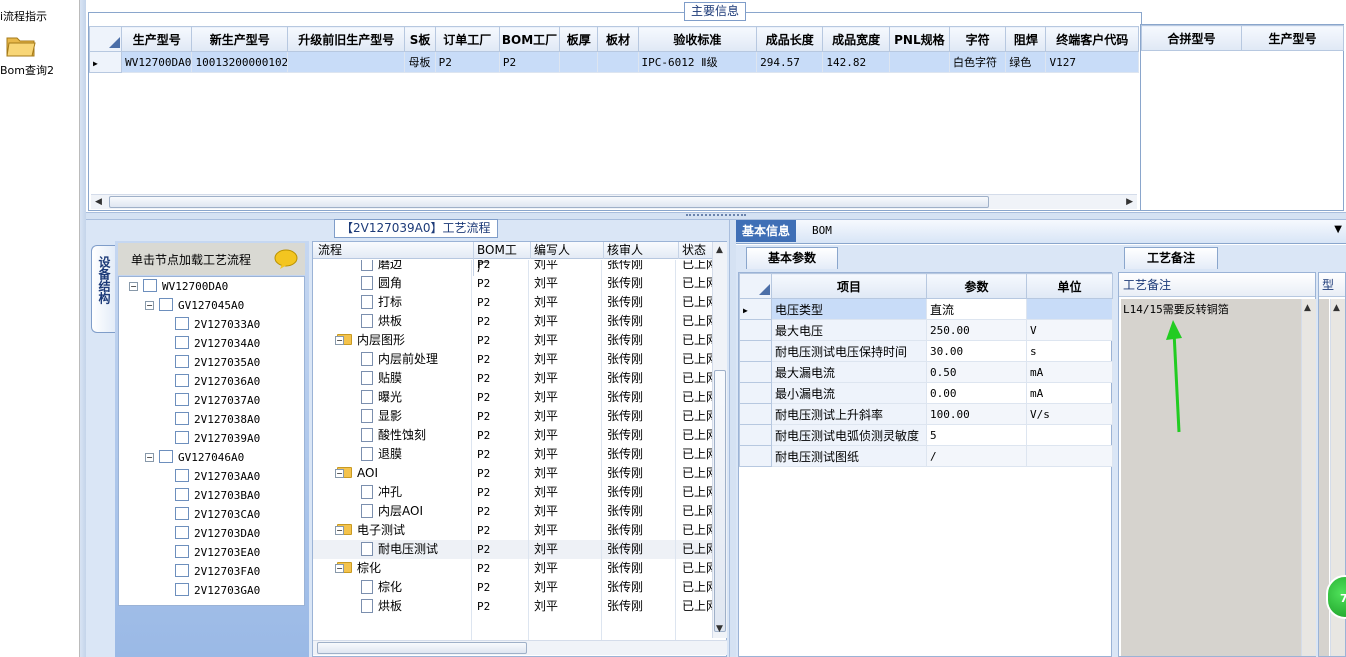 This screenshot has height=657, width=1346. I want to click on flow-row: 内层AOI P2 刘平 张传刚 已上网, so click(513, 511).